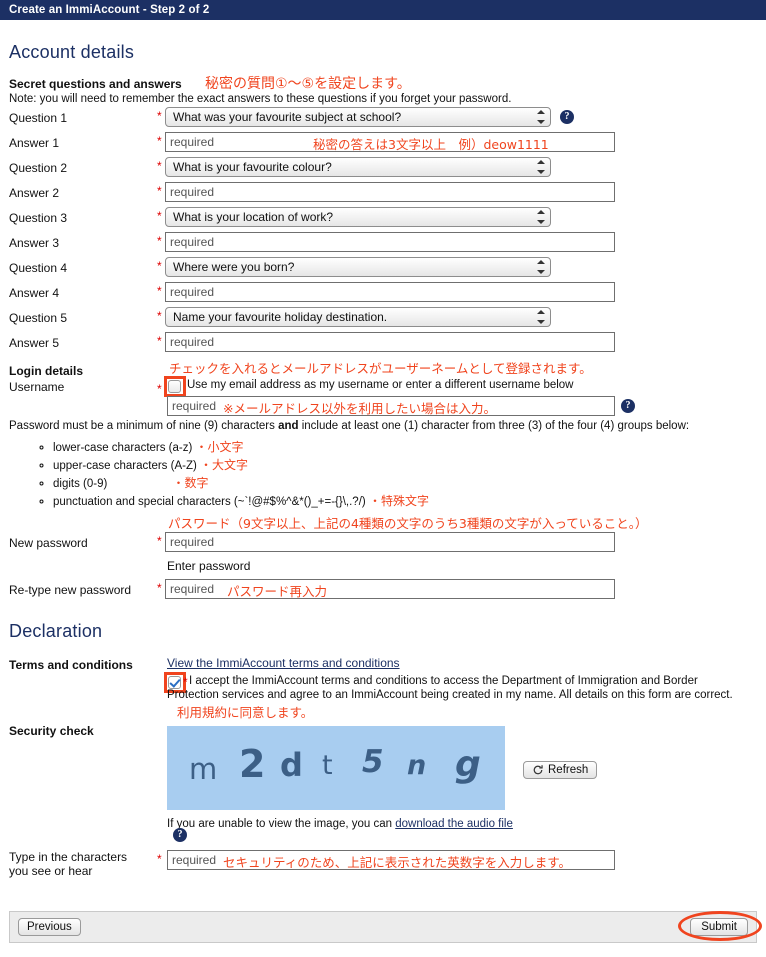 This screenshot has height=957, width=766. I want to click on captcha-char: t, so click(327, 765).